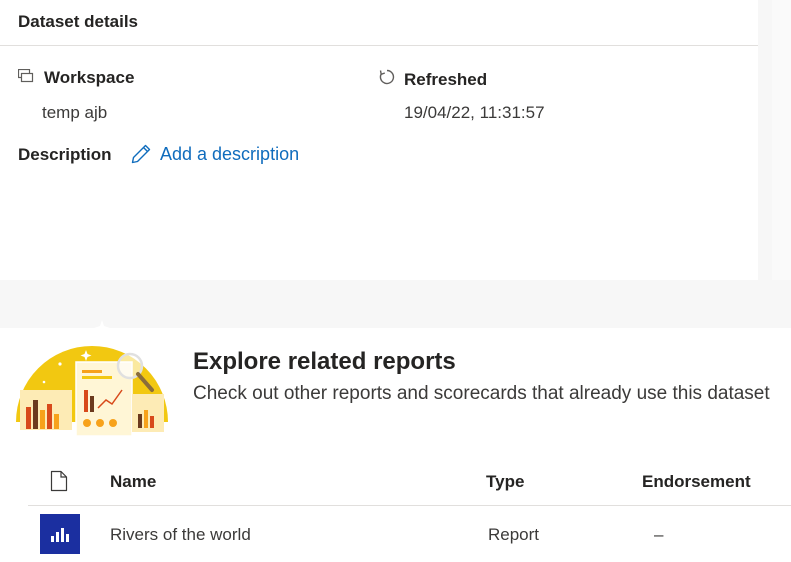  I want to click on related-reports-illustration, so click(91, 378).